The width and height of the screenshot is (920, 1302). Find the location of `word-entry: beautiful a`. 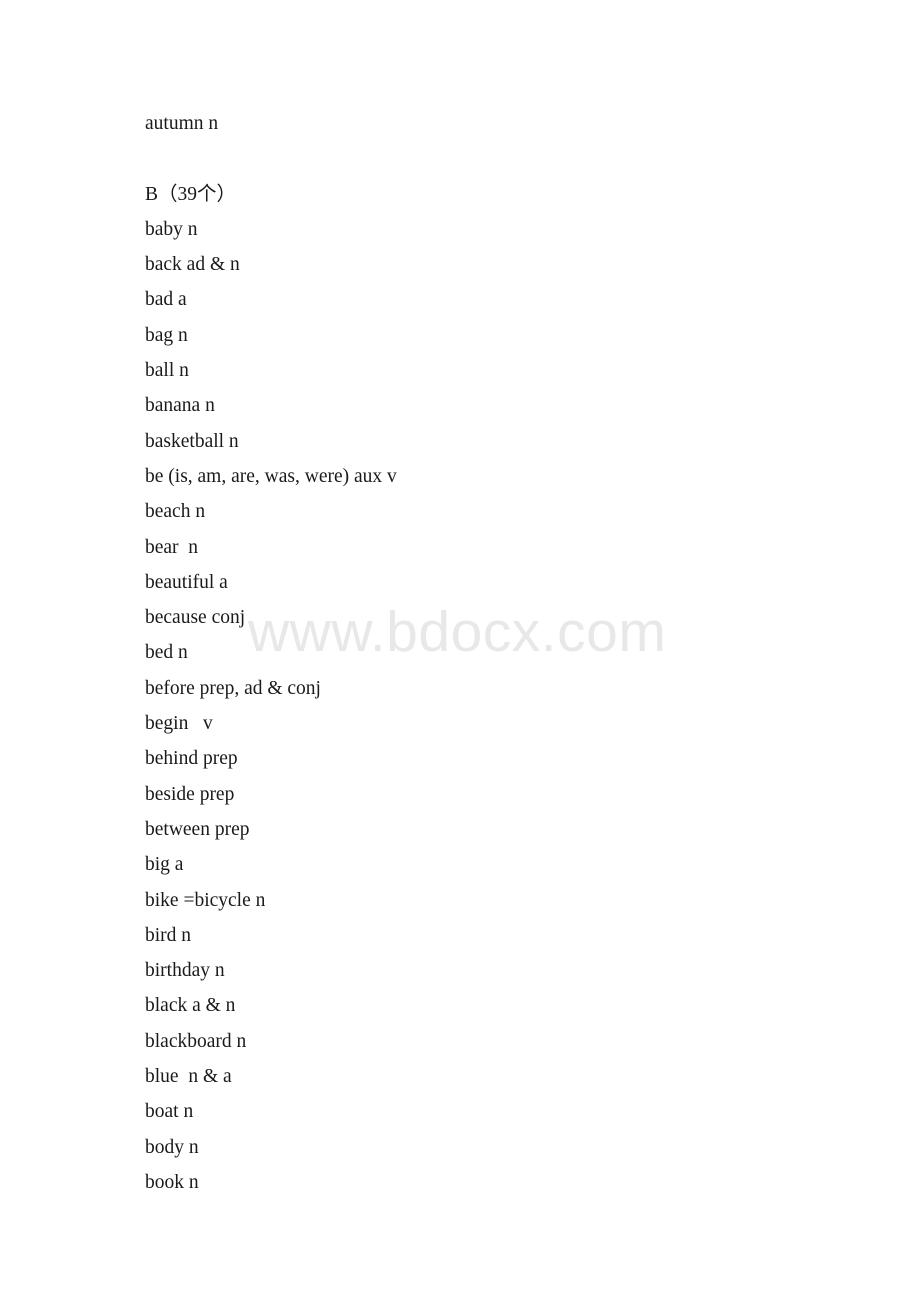

word-entry: beautiful a is located at coordinates (186, 582).